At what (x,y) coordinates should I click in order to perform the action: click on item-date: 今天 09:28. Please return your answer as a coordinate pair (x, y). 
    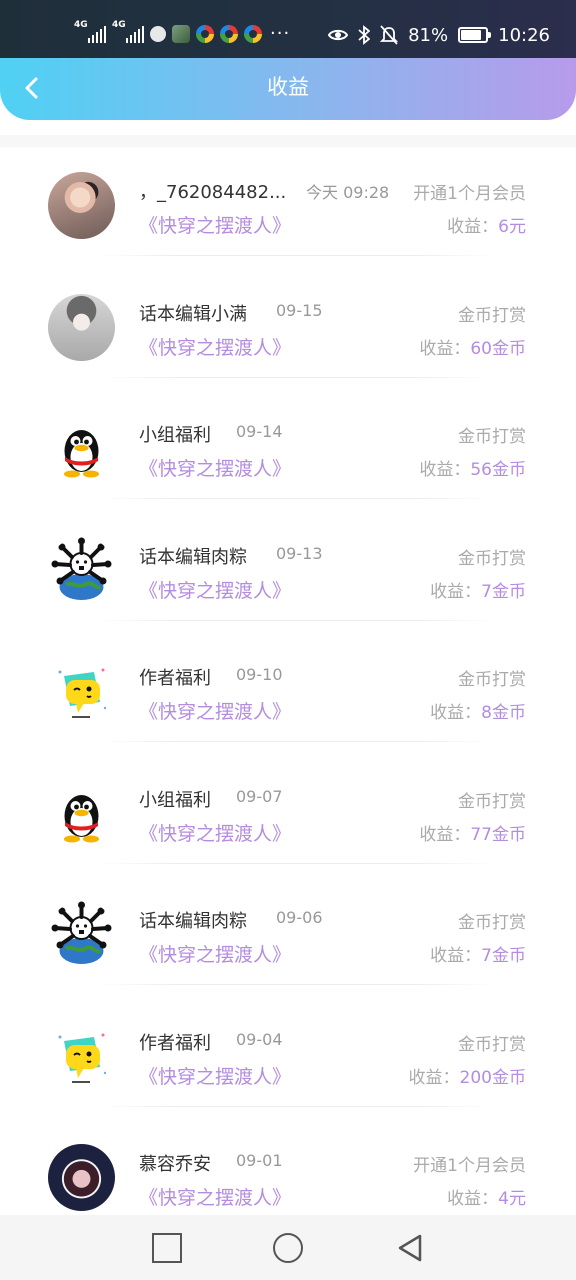
    Looking at the image, I should click on (348, 192).